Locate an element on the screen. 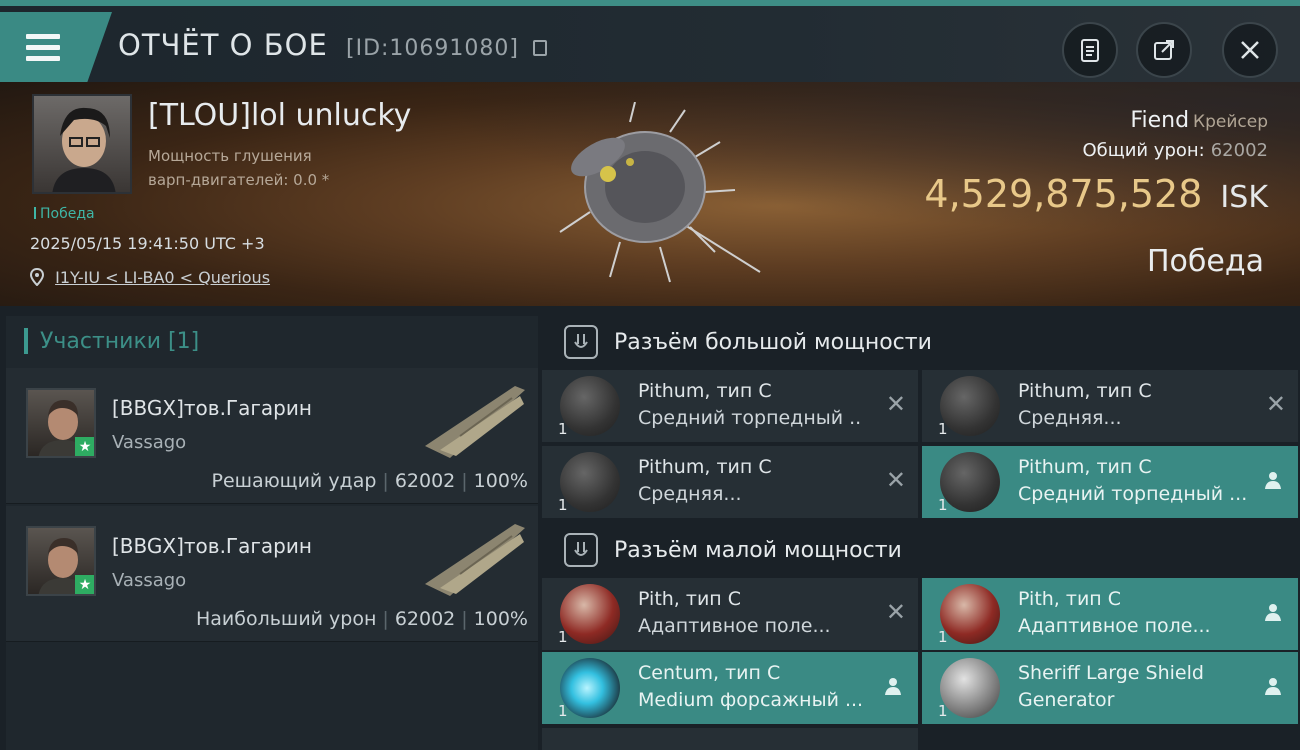  high-slot-title: Разъём большой мощности is located at coordinates (773, 342).